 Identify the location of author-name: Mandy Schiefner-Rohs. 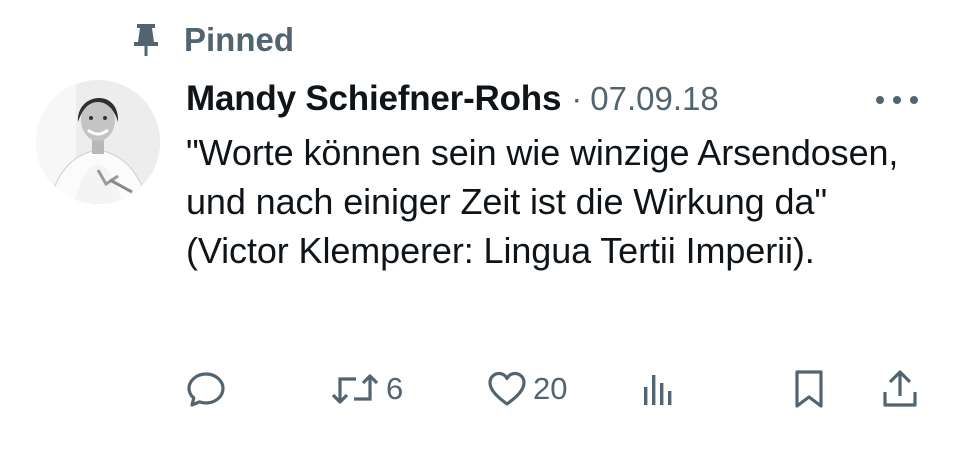
(373, 99).